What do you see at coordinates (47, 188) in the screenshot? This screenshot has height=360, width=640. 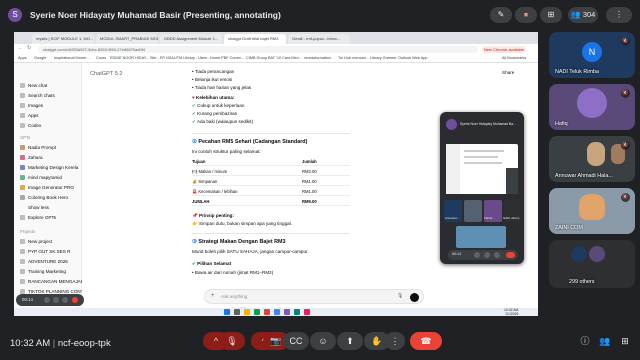 I see `sidebar-gpt: Image Generator PRO` at bounding box center [47, 188].